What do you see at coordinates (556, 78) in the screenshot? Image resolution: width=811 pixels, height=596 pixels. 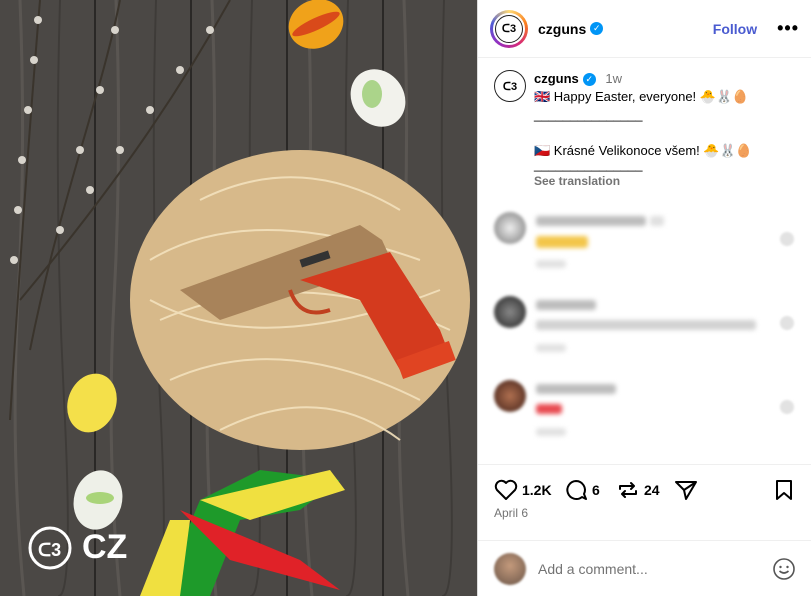 I see `caption-username: czguns` at bounding box center [556, 78].